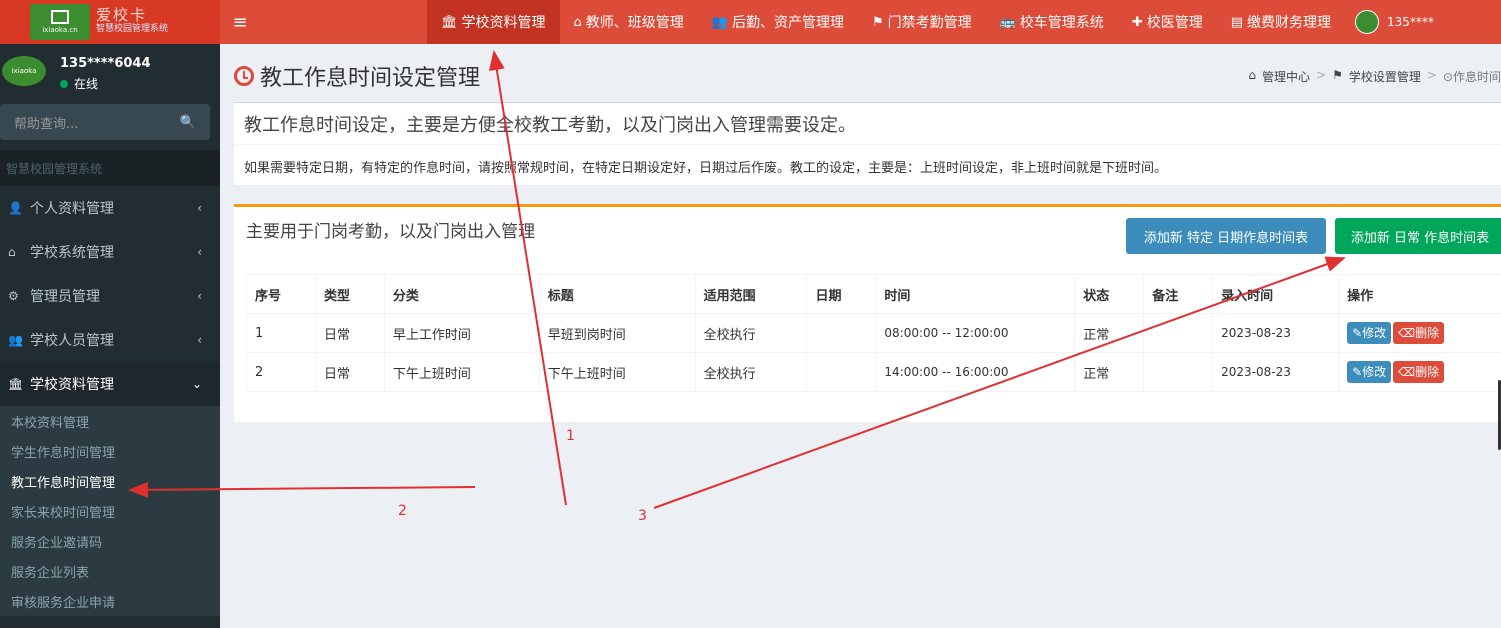  Describe the element at coordinates (642, 516) in the screenshot. I see `annotation-label-3: 3` at that location.